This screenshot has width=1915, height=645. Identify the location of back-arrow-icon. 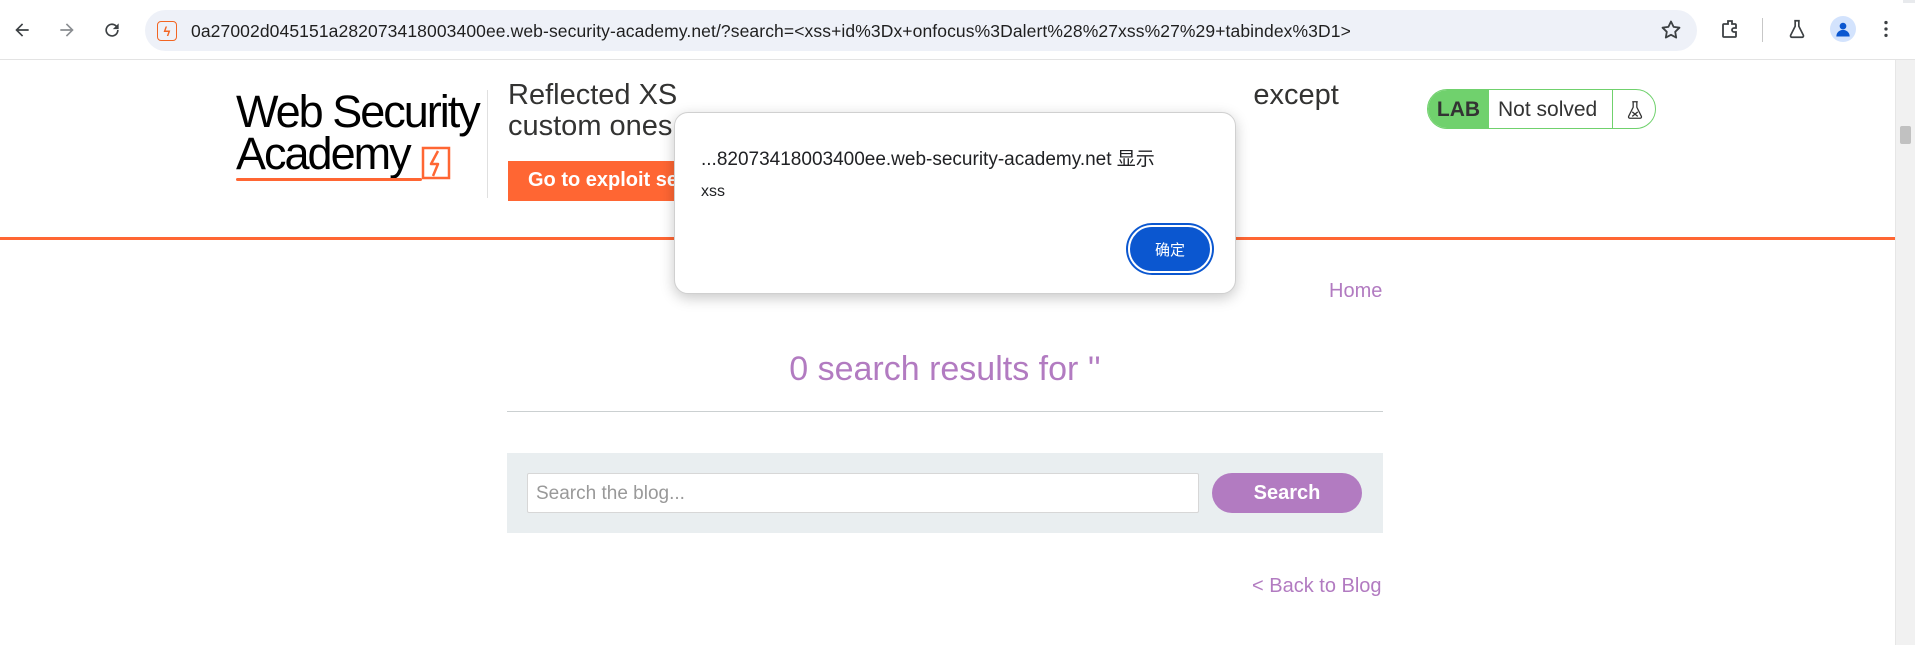
(22, 30).